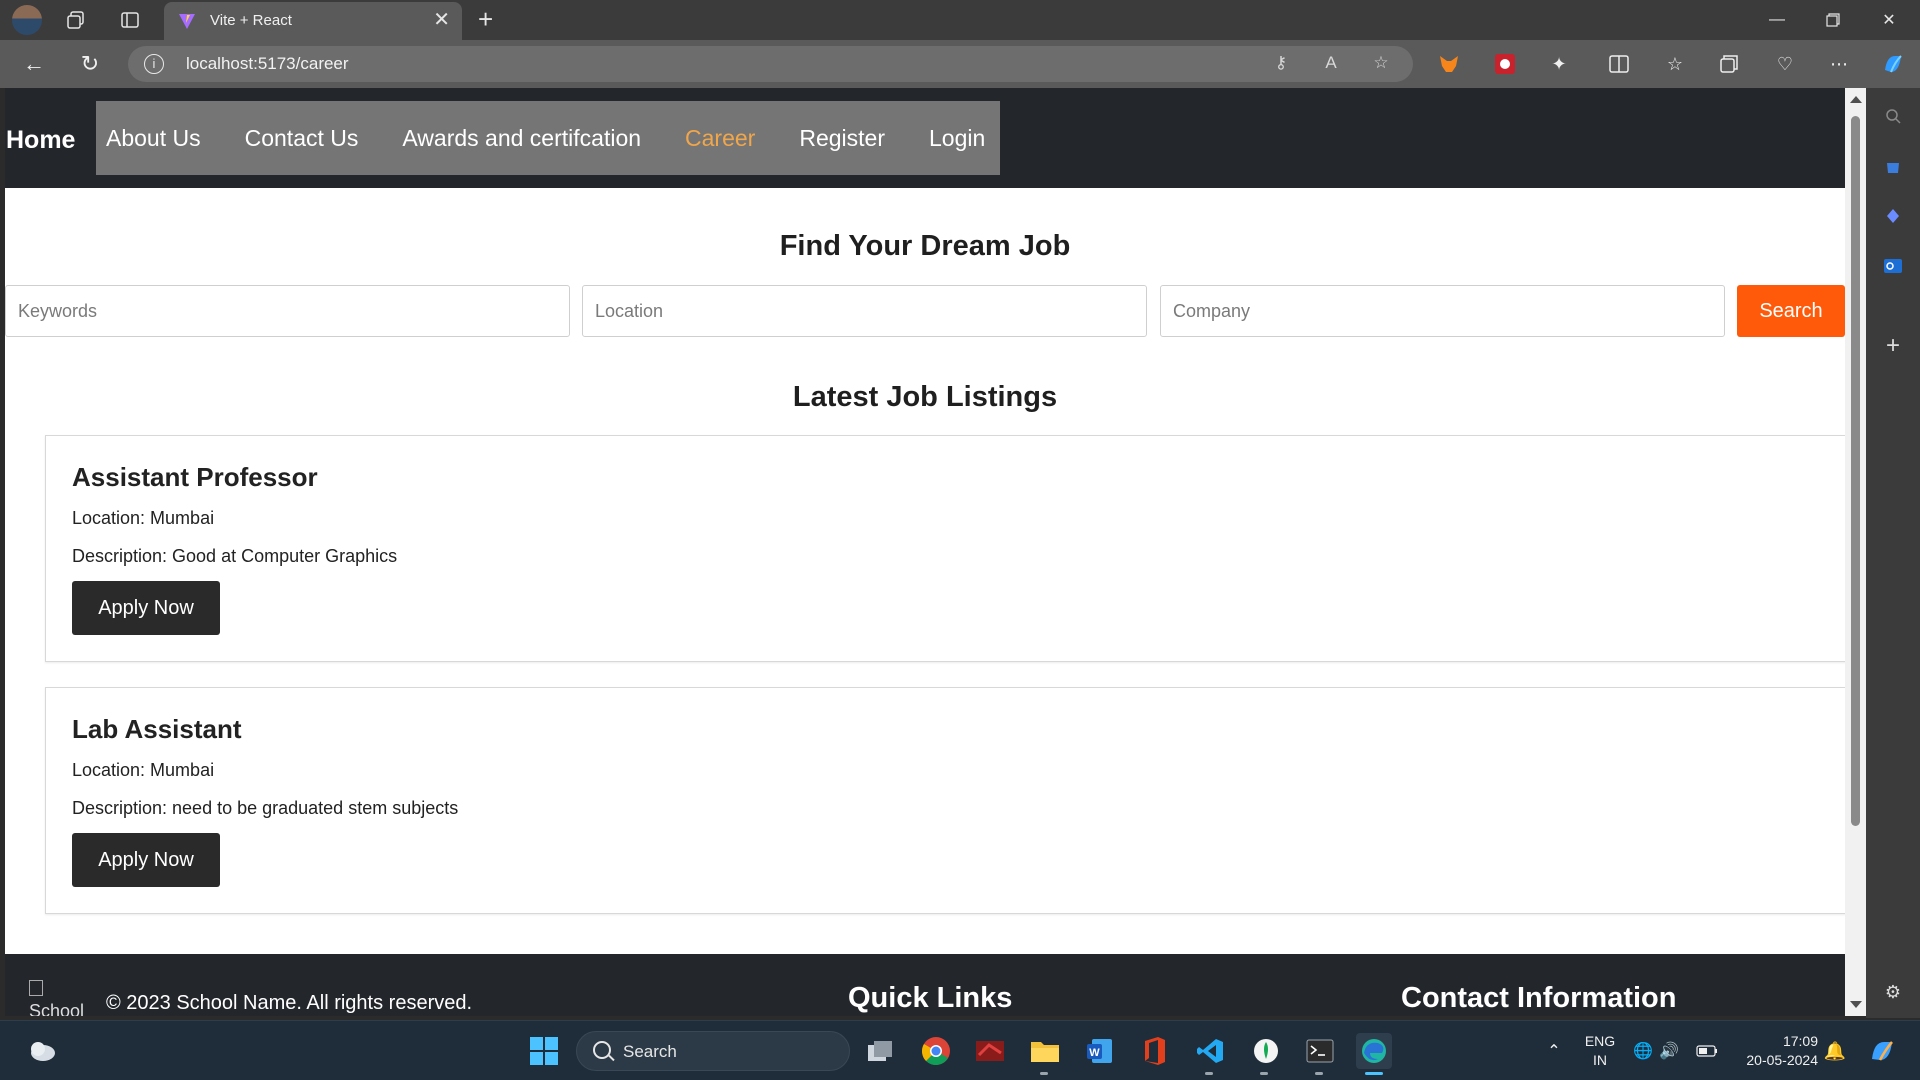  What do you see at coordinates (936, 1051) in the screenshot?
I see `chrome-icon` at bounding box center [936, 1051].